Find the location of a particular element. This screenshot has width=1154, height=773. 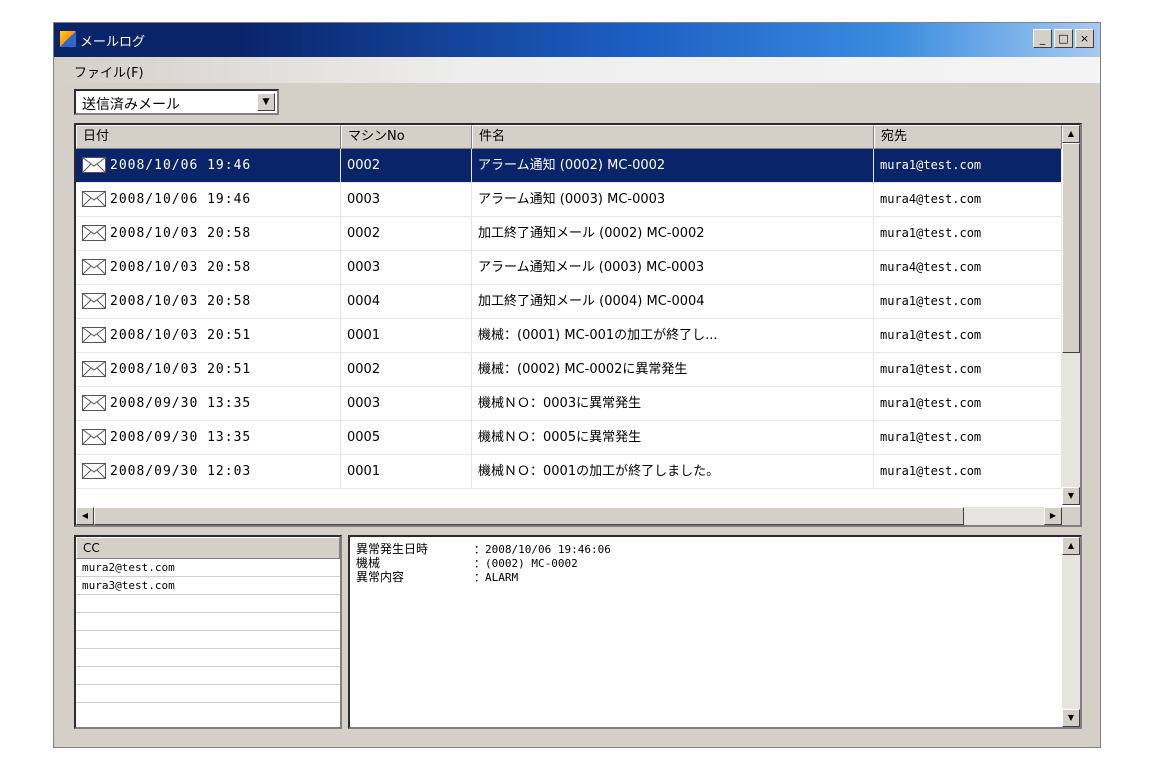

scroll-right-icon: ▶ is located at coordinates (1053, 516).